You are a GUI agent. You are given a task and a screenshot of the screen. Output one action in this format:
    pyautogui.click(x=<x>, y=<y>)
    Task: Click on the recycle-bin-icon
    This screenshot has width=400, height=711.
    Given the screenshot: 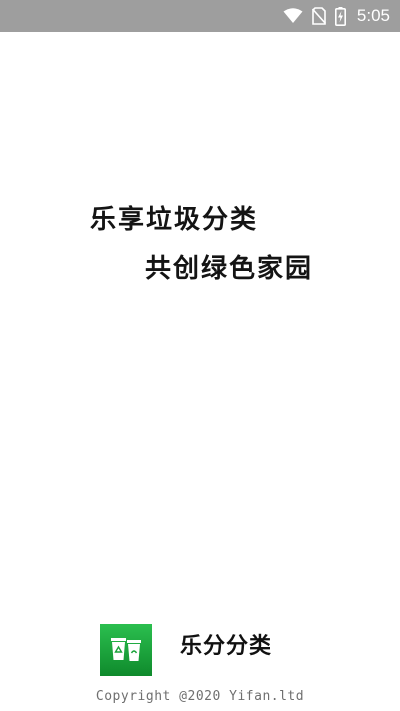 What is the action you would take?
    pyautogui.click(x=126, y=650)
    